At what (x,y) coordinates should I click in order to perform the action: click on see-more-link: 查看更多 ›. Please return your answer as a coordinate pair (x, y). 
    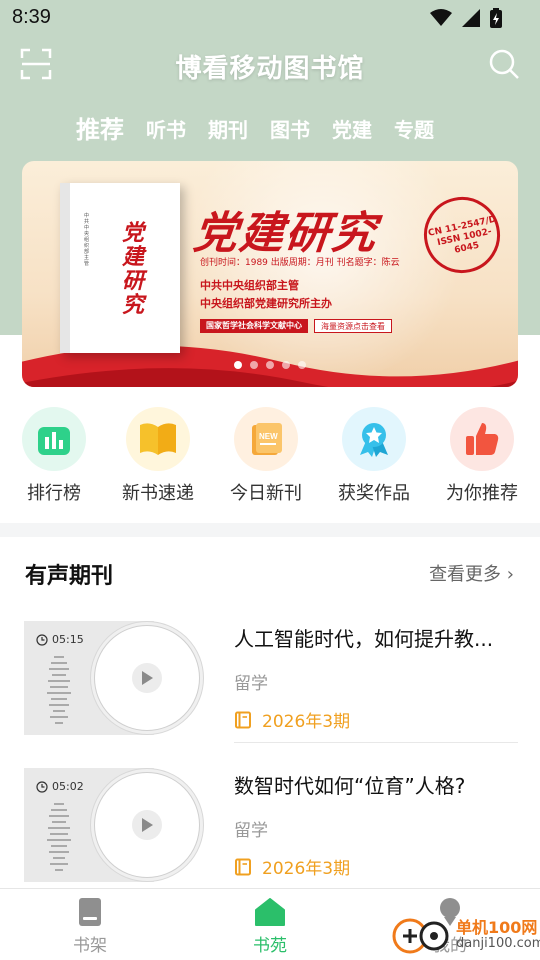
    Looking at the image, I should click on (471, 573).